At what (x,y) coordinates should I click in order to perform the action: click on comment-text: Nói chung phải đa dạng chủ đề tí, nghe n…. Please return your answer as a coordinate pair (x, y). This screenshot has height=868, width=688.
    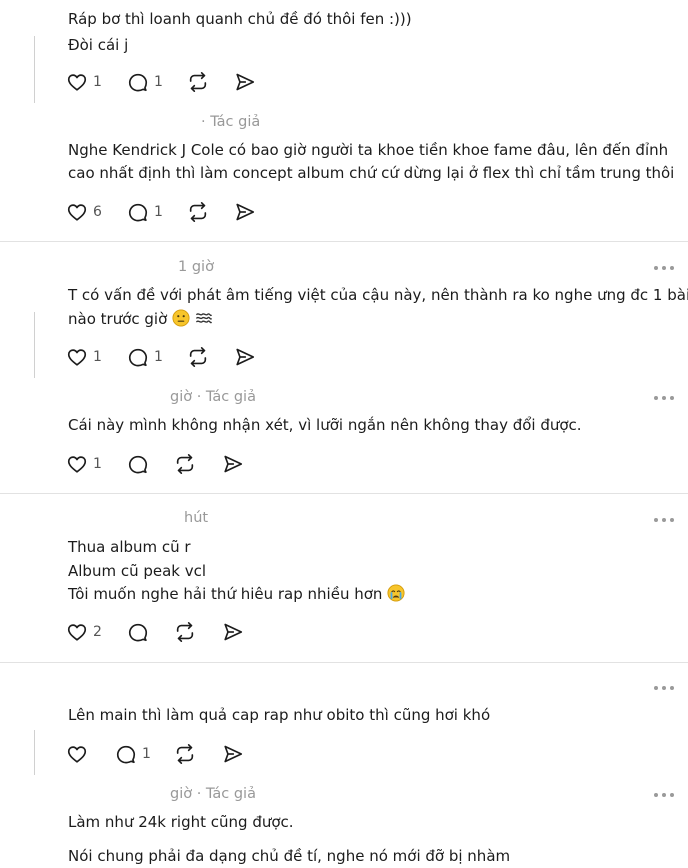
    Looking at the image, I should click on (289, 856).